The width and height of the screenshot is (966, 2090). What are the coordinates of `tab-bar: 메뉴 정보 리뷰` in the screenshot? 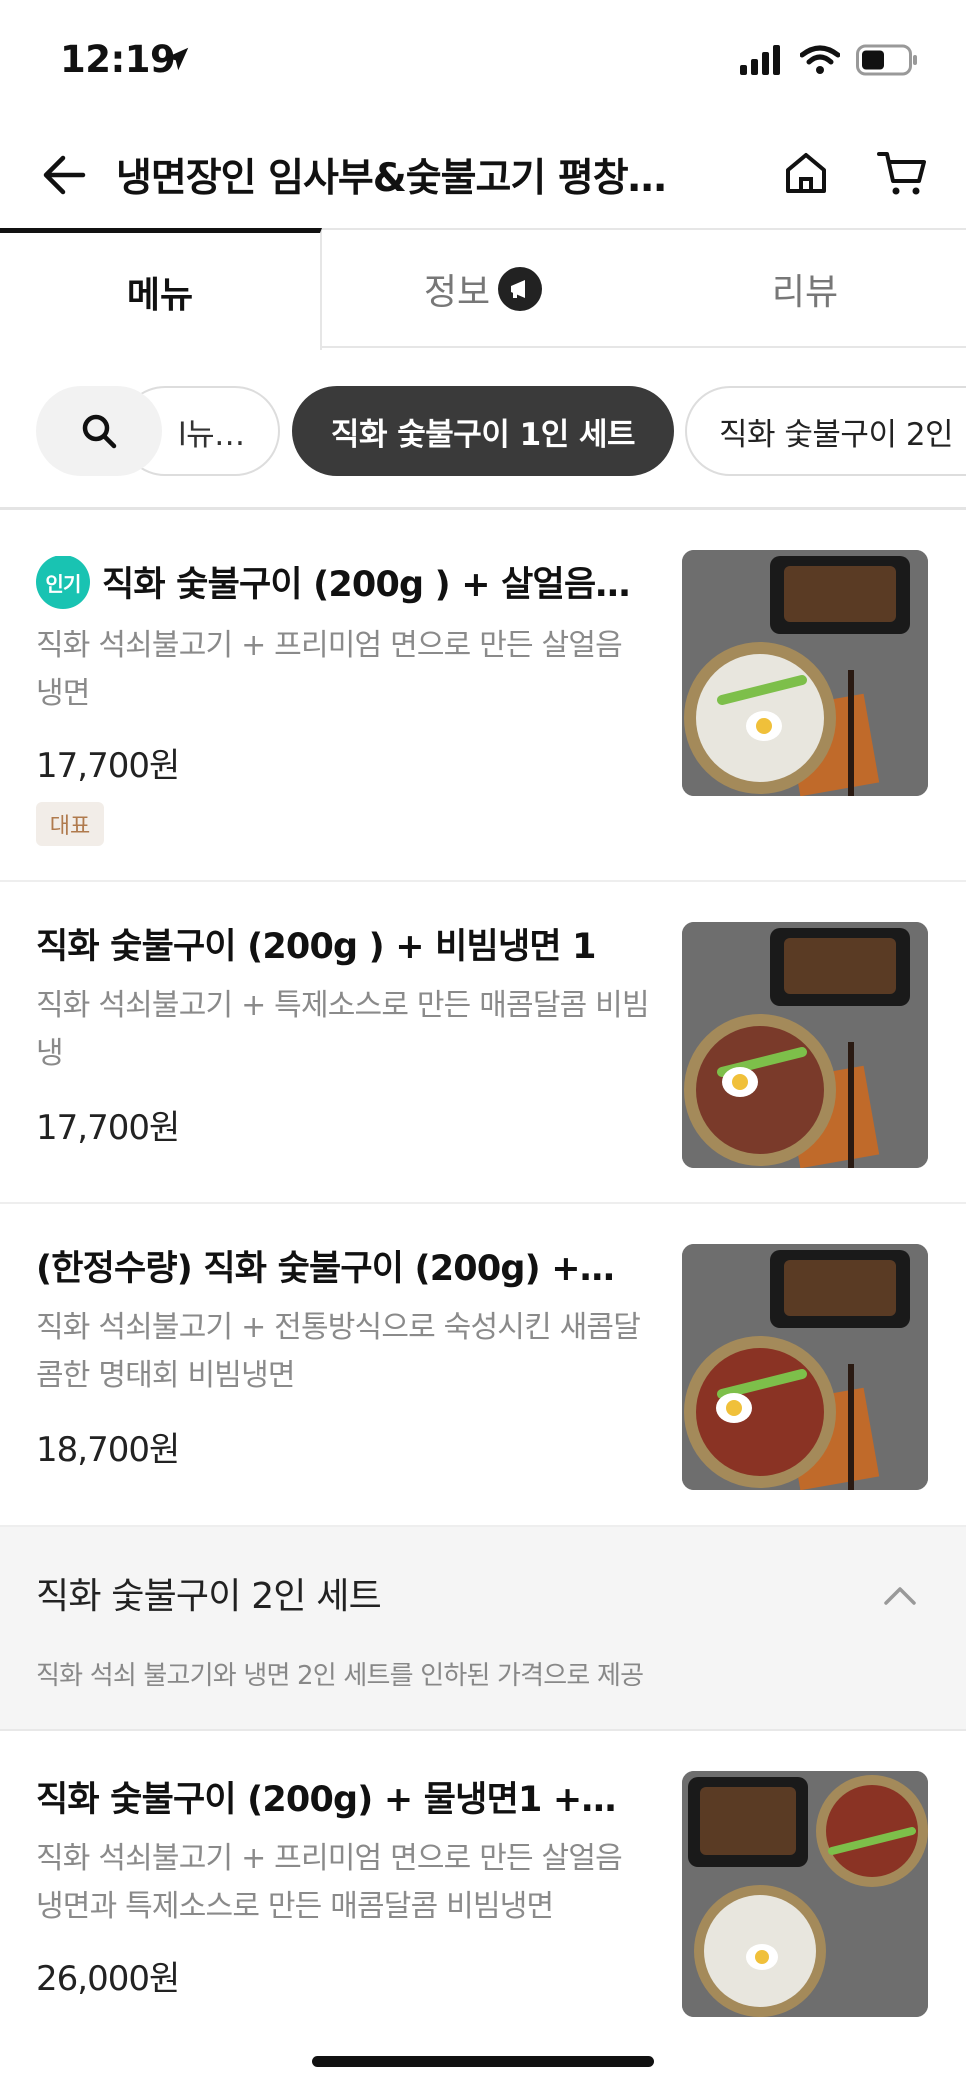 It's located at (483, 289).